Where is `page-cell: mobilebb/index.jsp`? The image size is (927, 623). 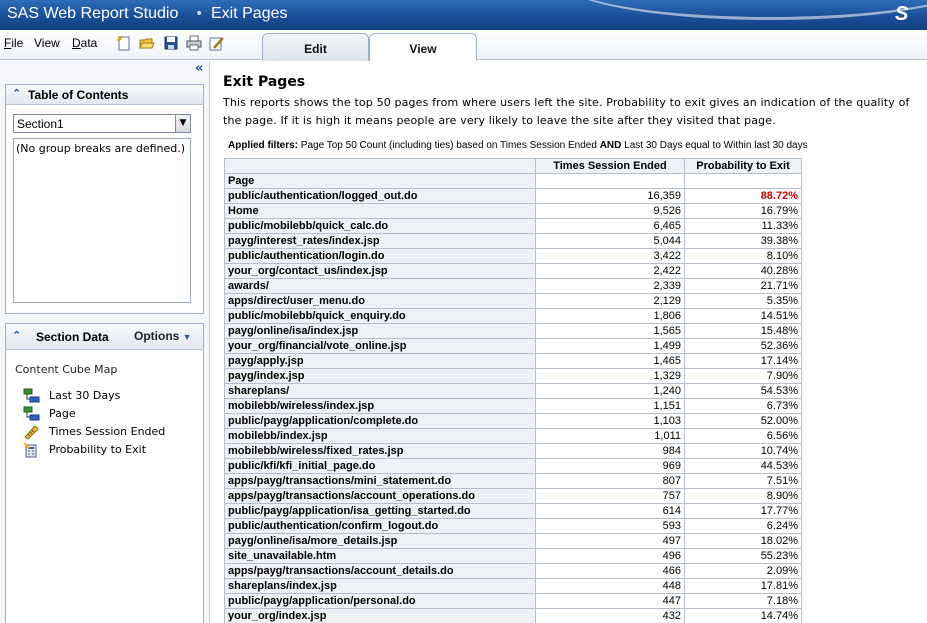
page-cell: mobilebb/index.jsp is located at coordinates (380, 436).